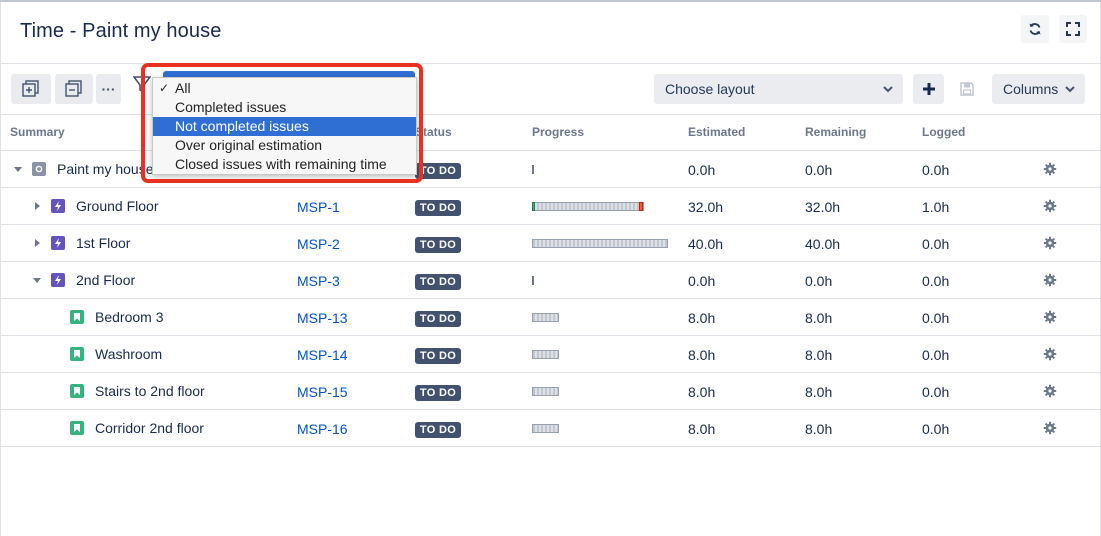 The height and width of the screenshot is (536, 1101). Describe the element at coordinates (716, 132) in the screenshot. I see `column-header-estimated: Estimated` at that location.